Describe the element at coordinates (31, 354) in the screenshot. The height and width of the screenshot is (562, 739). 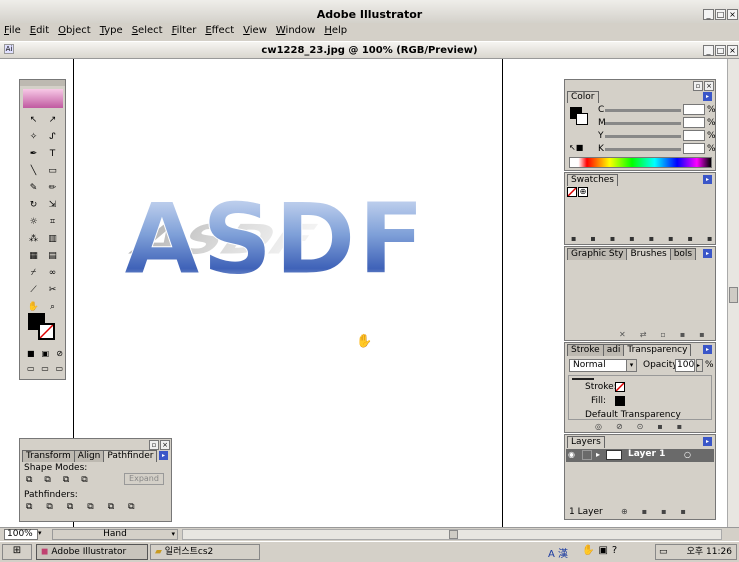
I see `color-mode-icon: ■` at that location.